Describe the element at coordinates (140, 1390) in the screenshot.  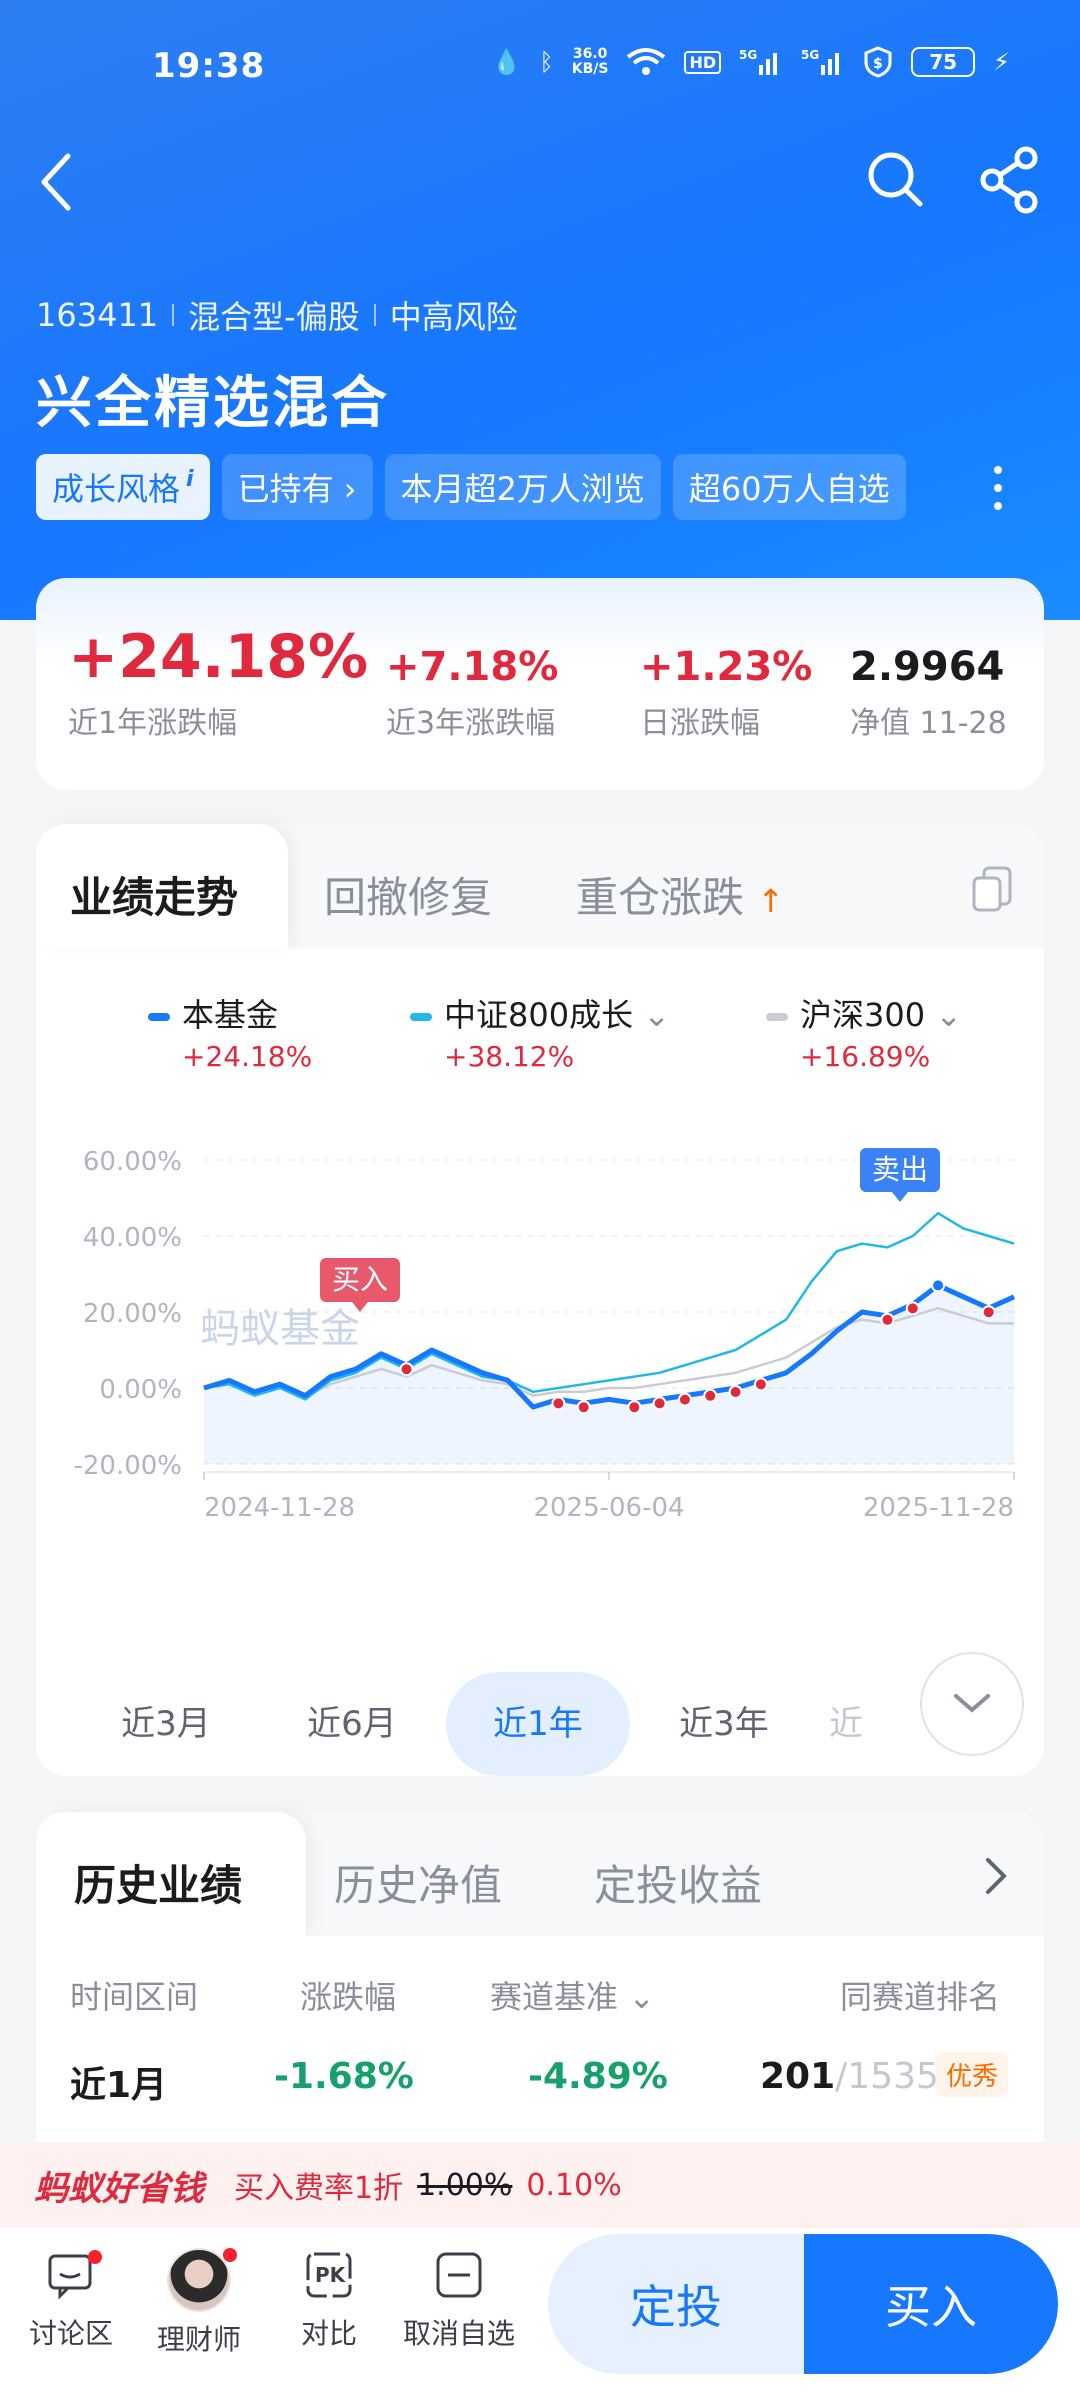
I see `y-tick-label: 0.00%` at that location.